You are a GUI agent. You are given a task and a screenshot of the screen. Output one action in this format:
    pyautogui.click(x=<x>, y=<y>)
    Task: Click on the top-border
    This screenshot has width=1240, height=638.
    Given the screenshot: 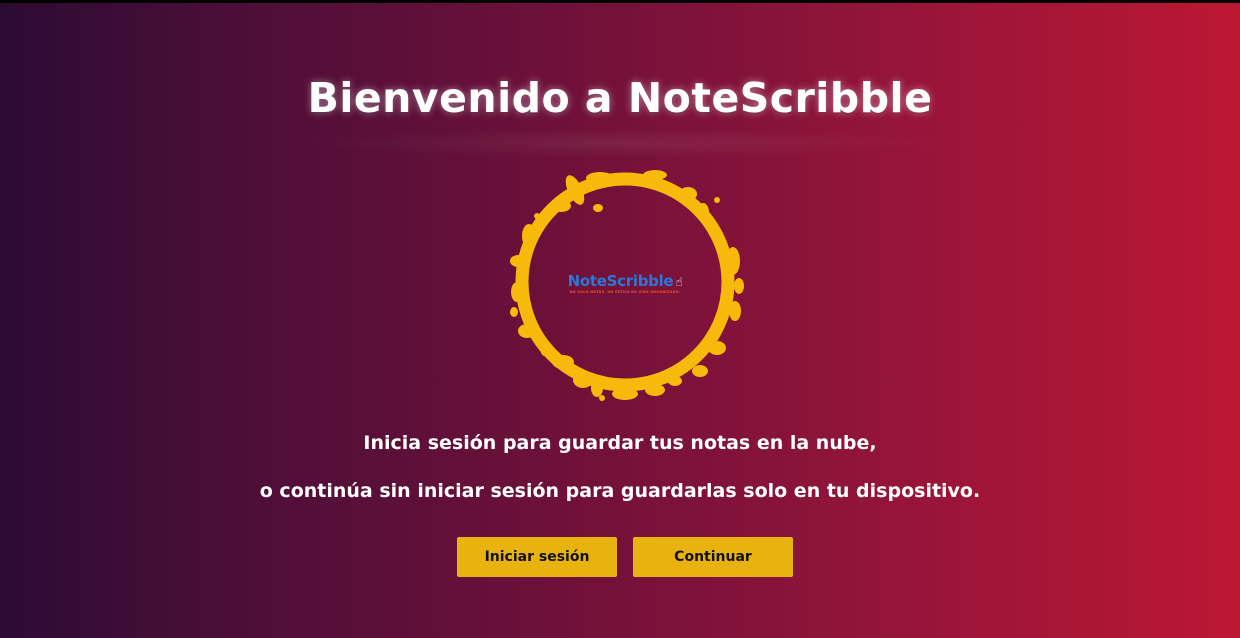 What is the action you would take?
    pyautogui.click(x=620, y=1)
    